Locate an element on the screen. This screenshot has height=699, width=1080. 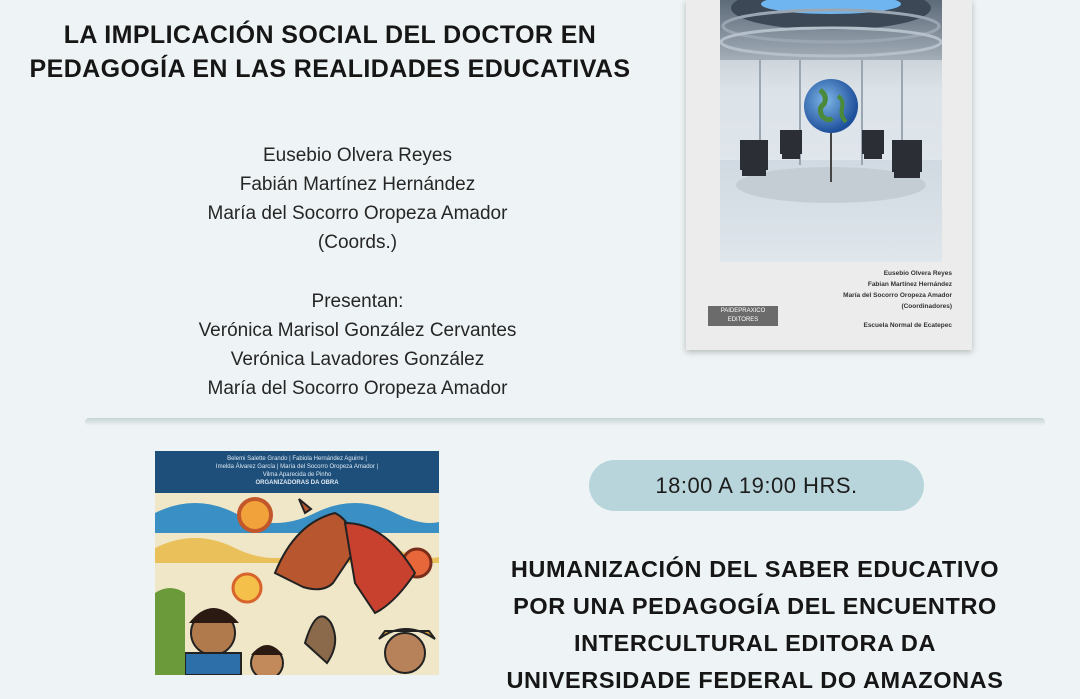
section-divider is located at coordinates (565, 422).